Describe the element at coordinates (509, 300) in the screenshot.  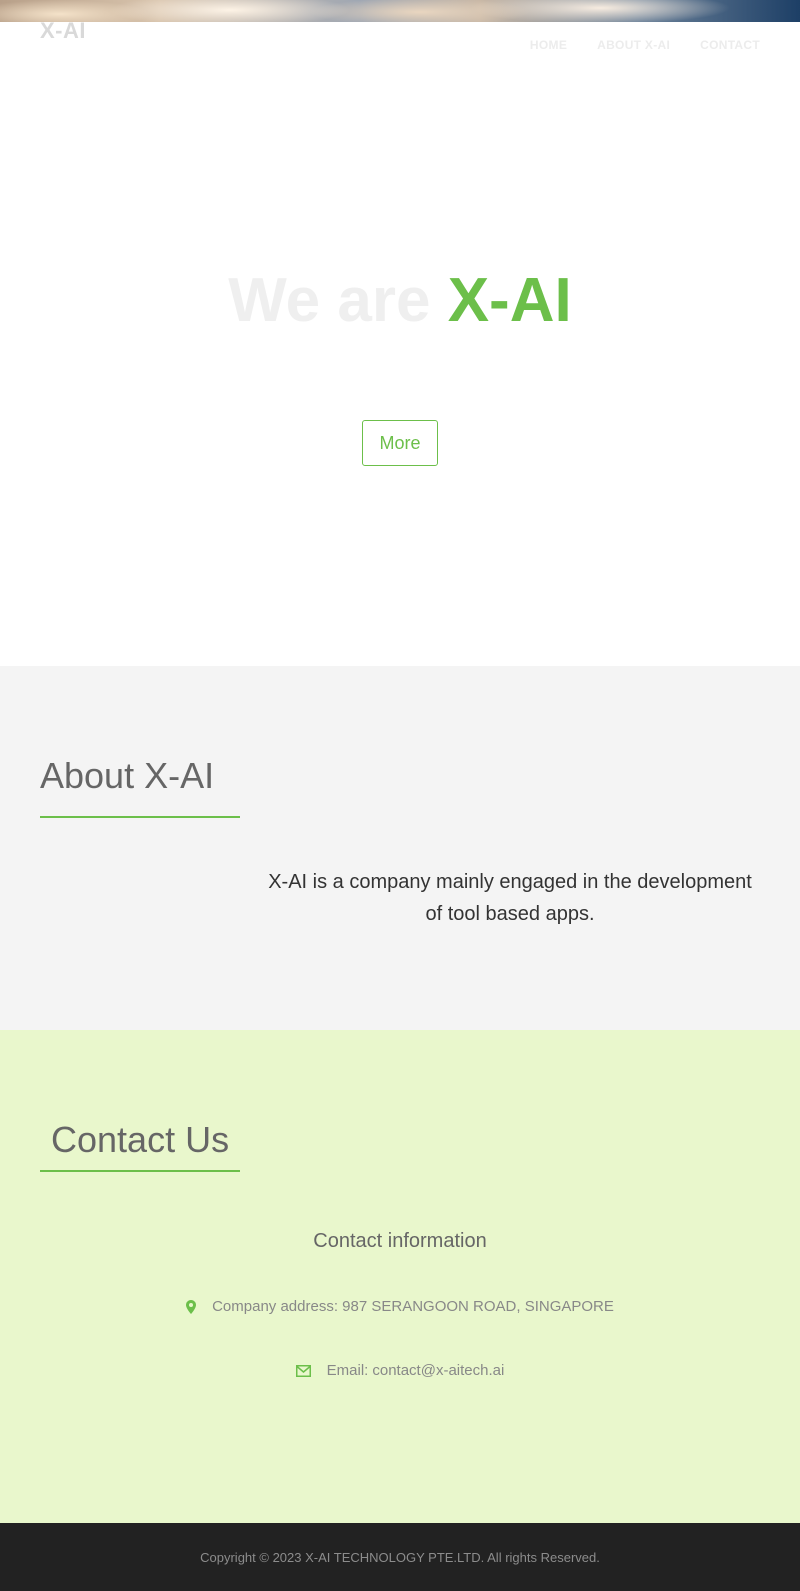
I see `hero-title-brand: X-AI` at that location.